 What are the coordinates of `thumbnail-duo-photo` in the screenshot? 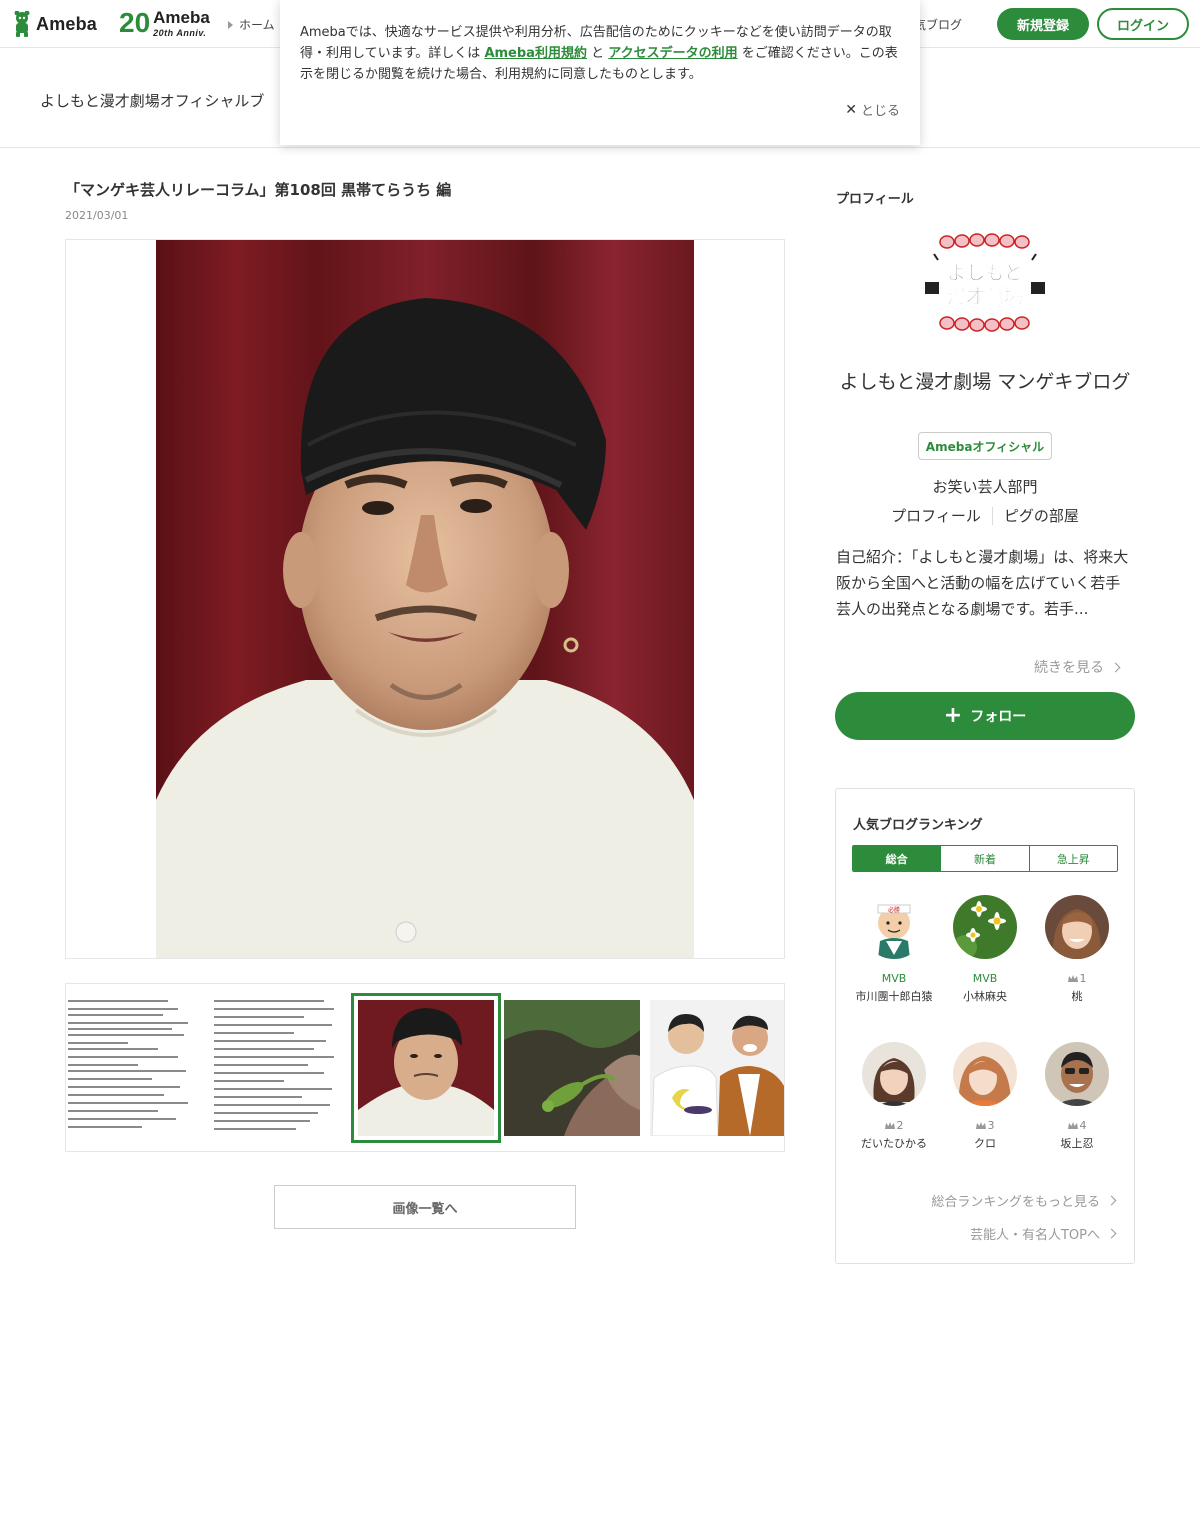 It's located at (717, 1068).